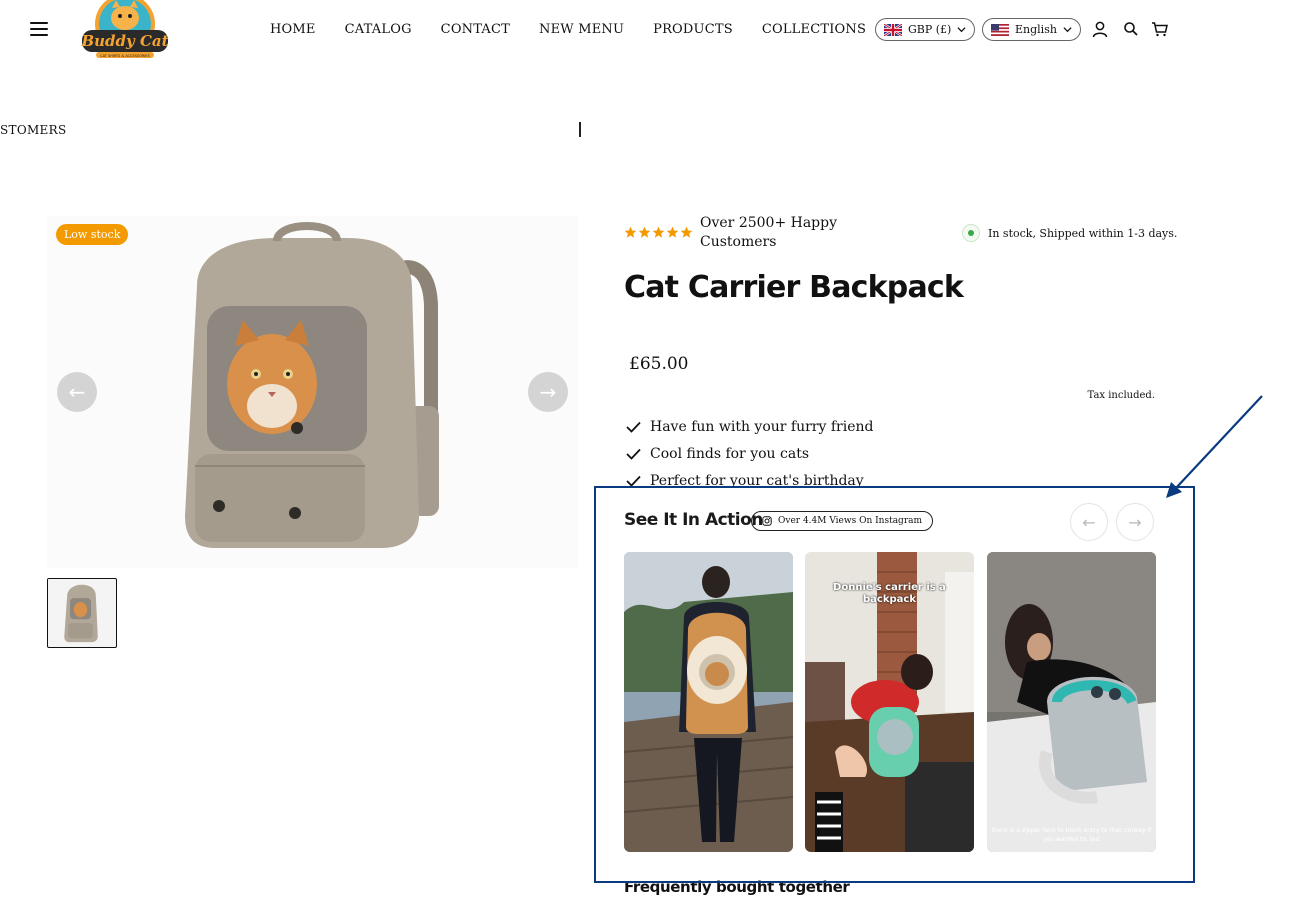 This screenshot has height=897, width=1316. What do you see at coordinates (1083, 233) in the screenshot?
I see `stock-text: In stock, Shipped within 1-3 days.` at bounding box center [1083, 233].